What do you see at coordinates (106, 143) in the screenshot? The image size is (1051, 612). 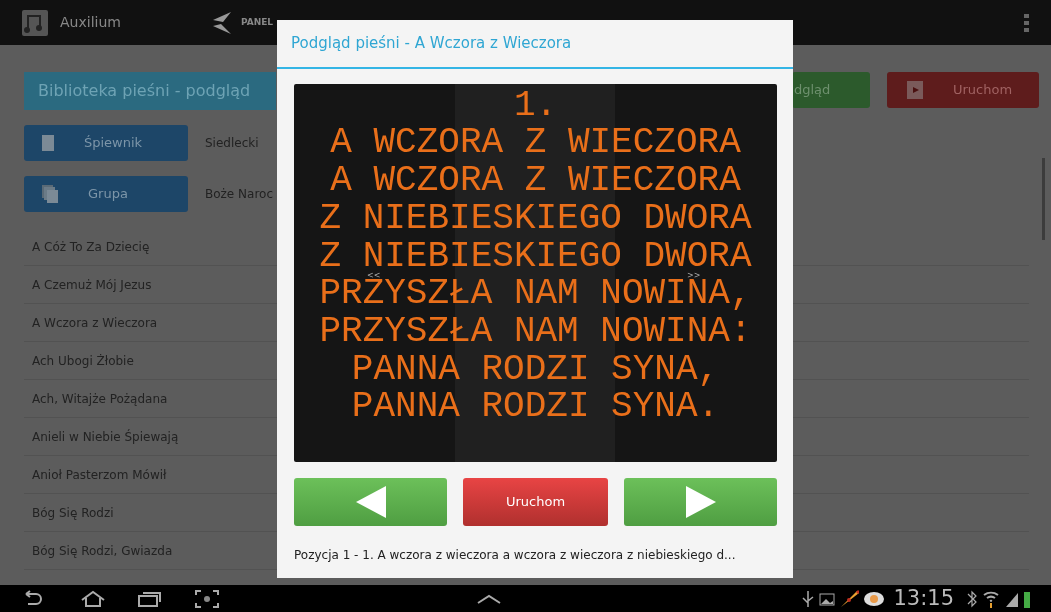 I see `songbook-button: Śpiewnik` at bounding box center [106, 143].